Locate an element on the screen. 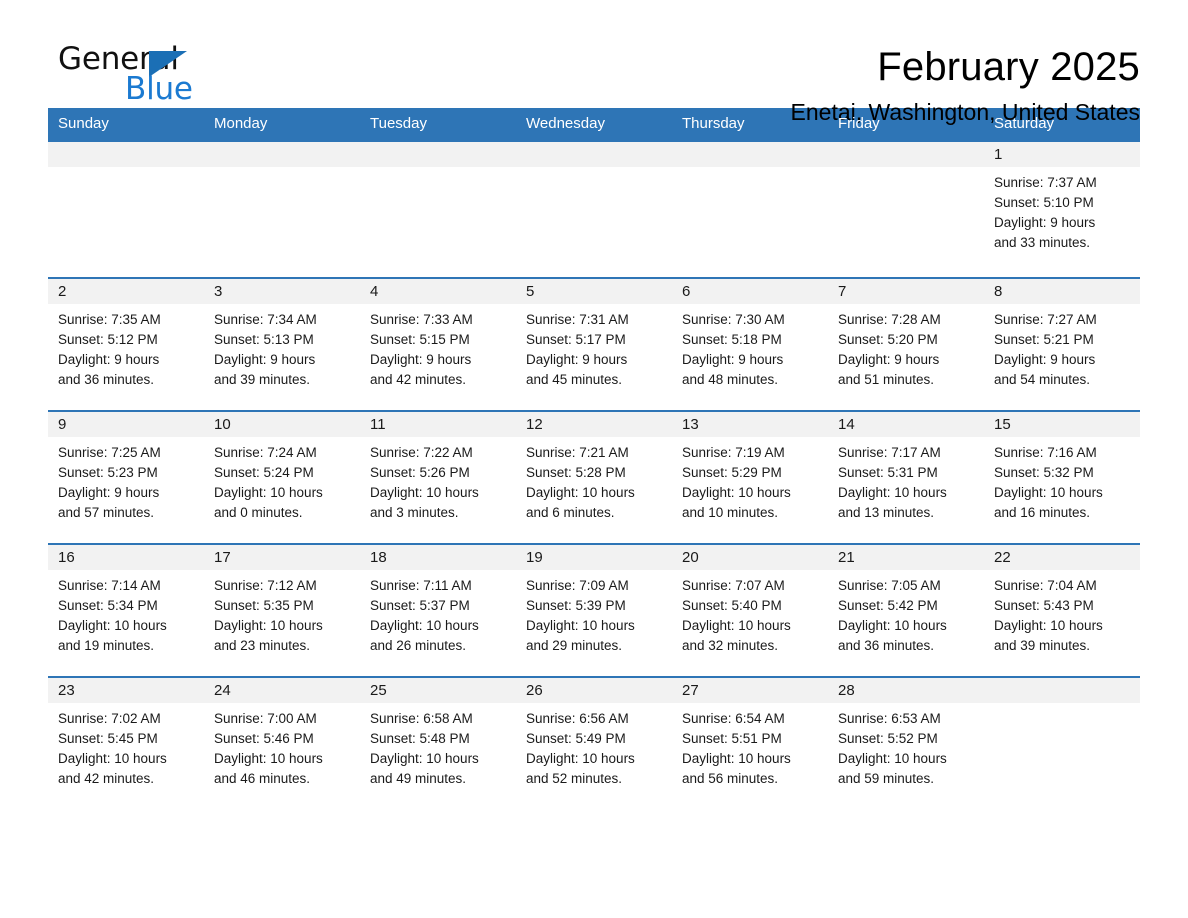  day-number: 12 is located at coordinates (594, 424).